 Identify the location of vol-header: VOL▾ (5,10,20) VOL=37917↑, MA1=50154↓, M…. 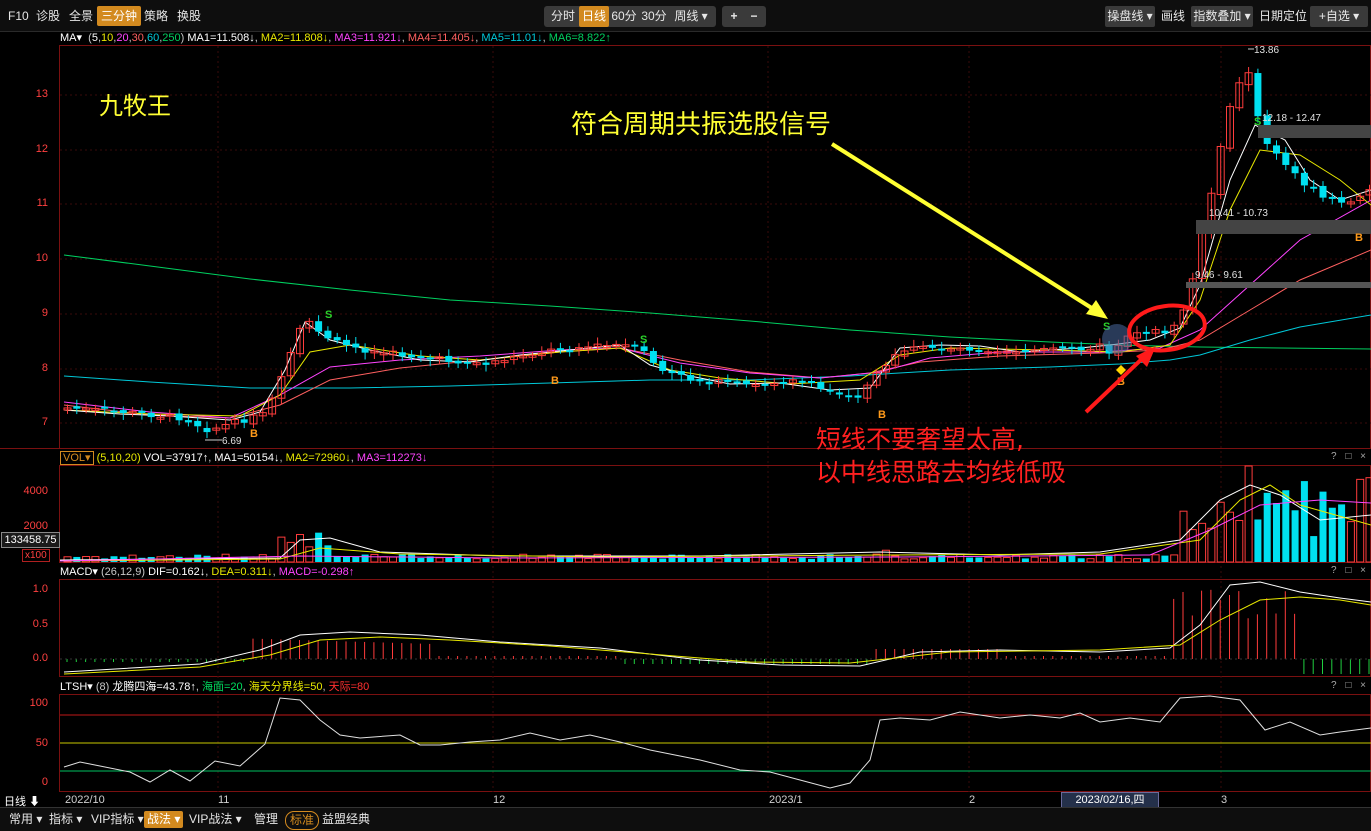
(243, 458).